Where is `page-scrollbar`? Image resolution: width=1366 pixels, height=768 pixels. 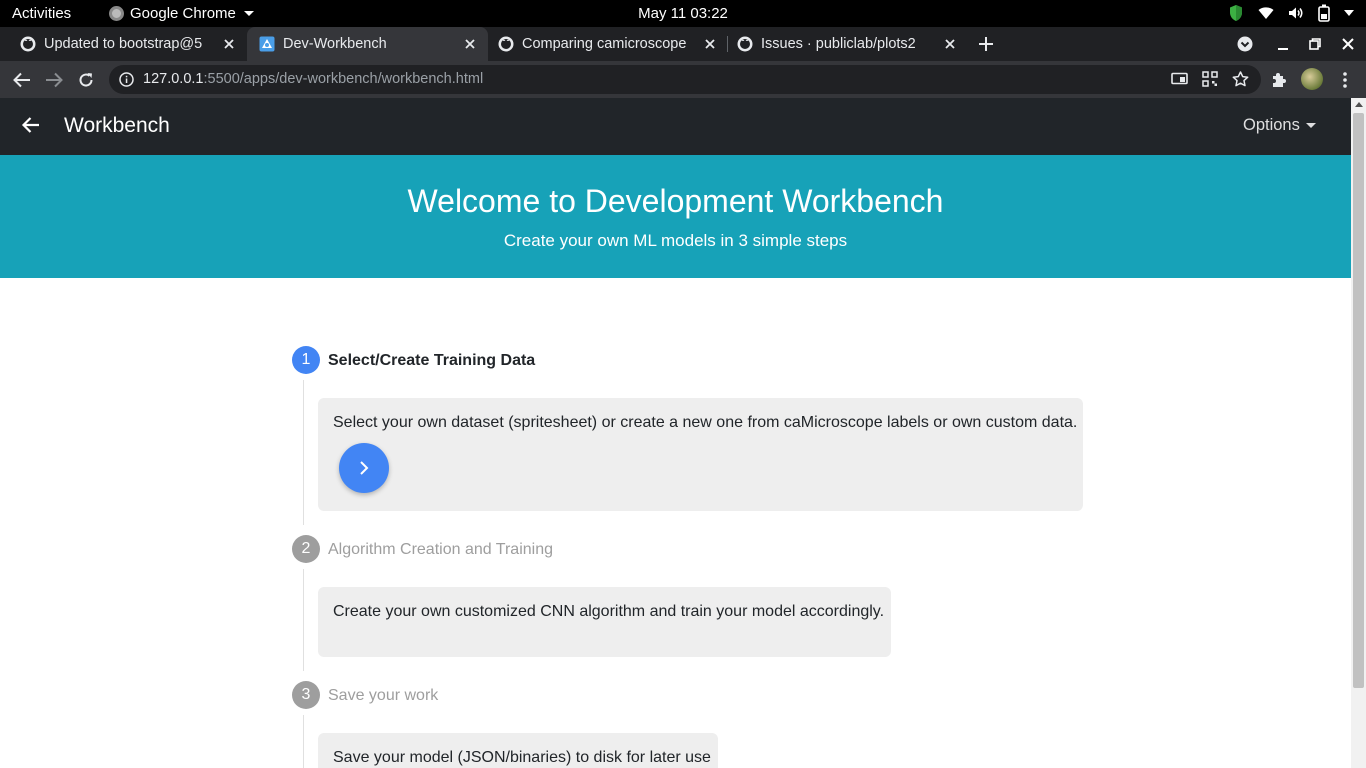 page-scrollbar is located at coordinates (1358, 433).